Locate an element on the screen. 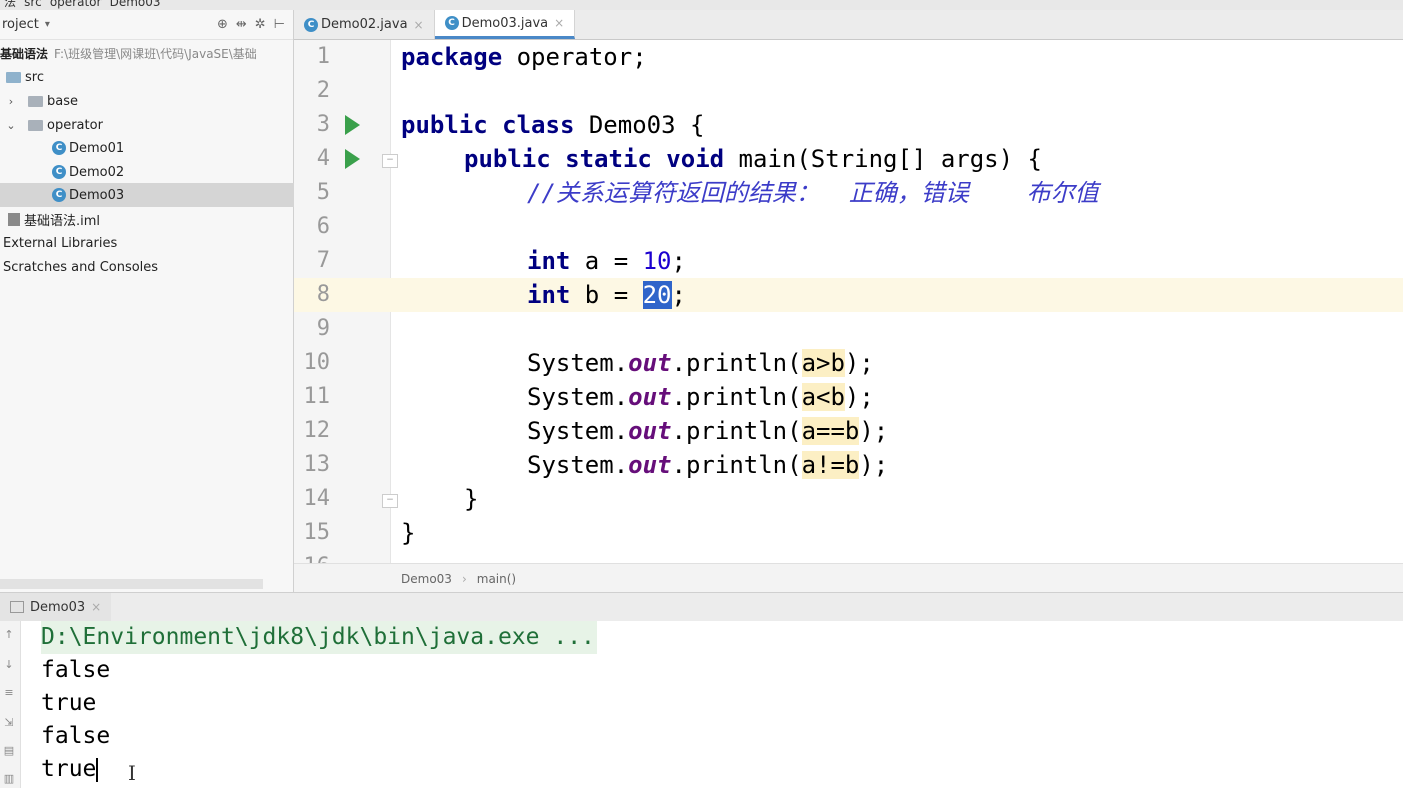 This screenshot has width=1403, height=788. code-line: 9 is located at coordinates (848, 329).